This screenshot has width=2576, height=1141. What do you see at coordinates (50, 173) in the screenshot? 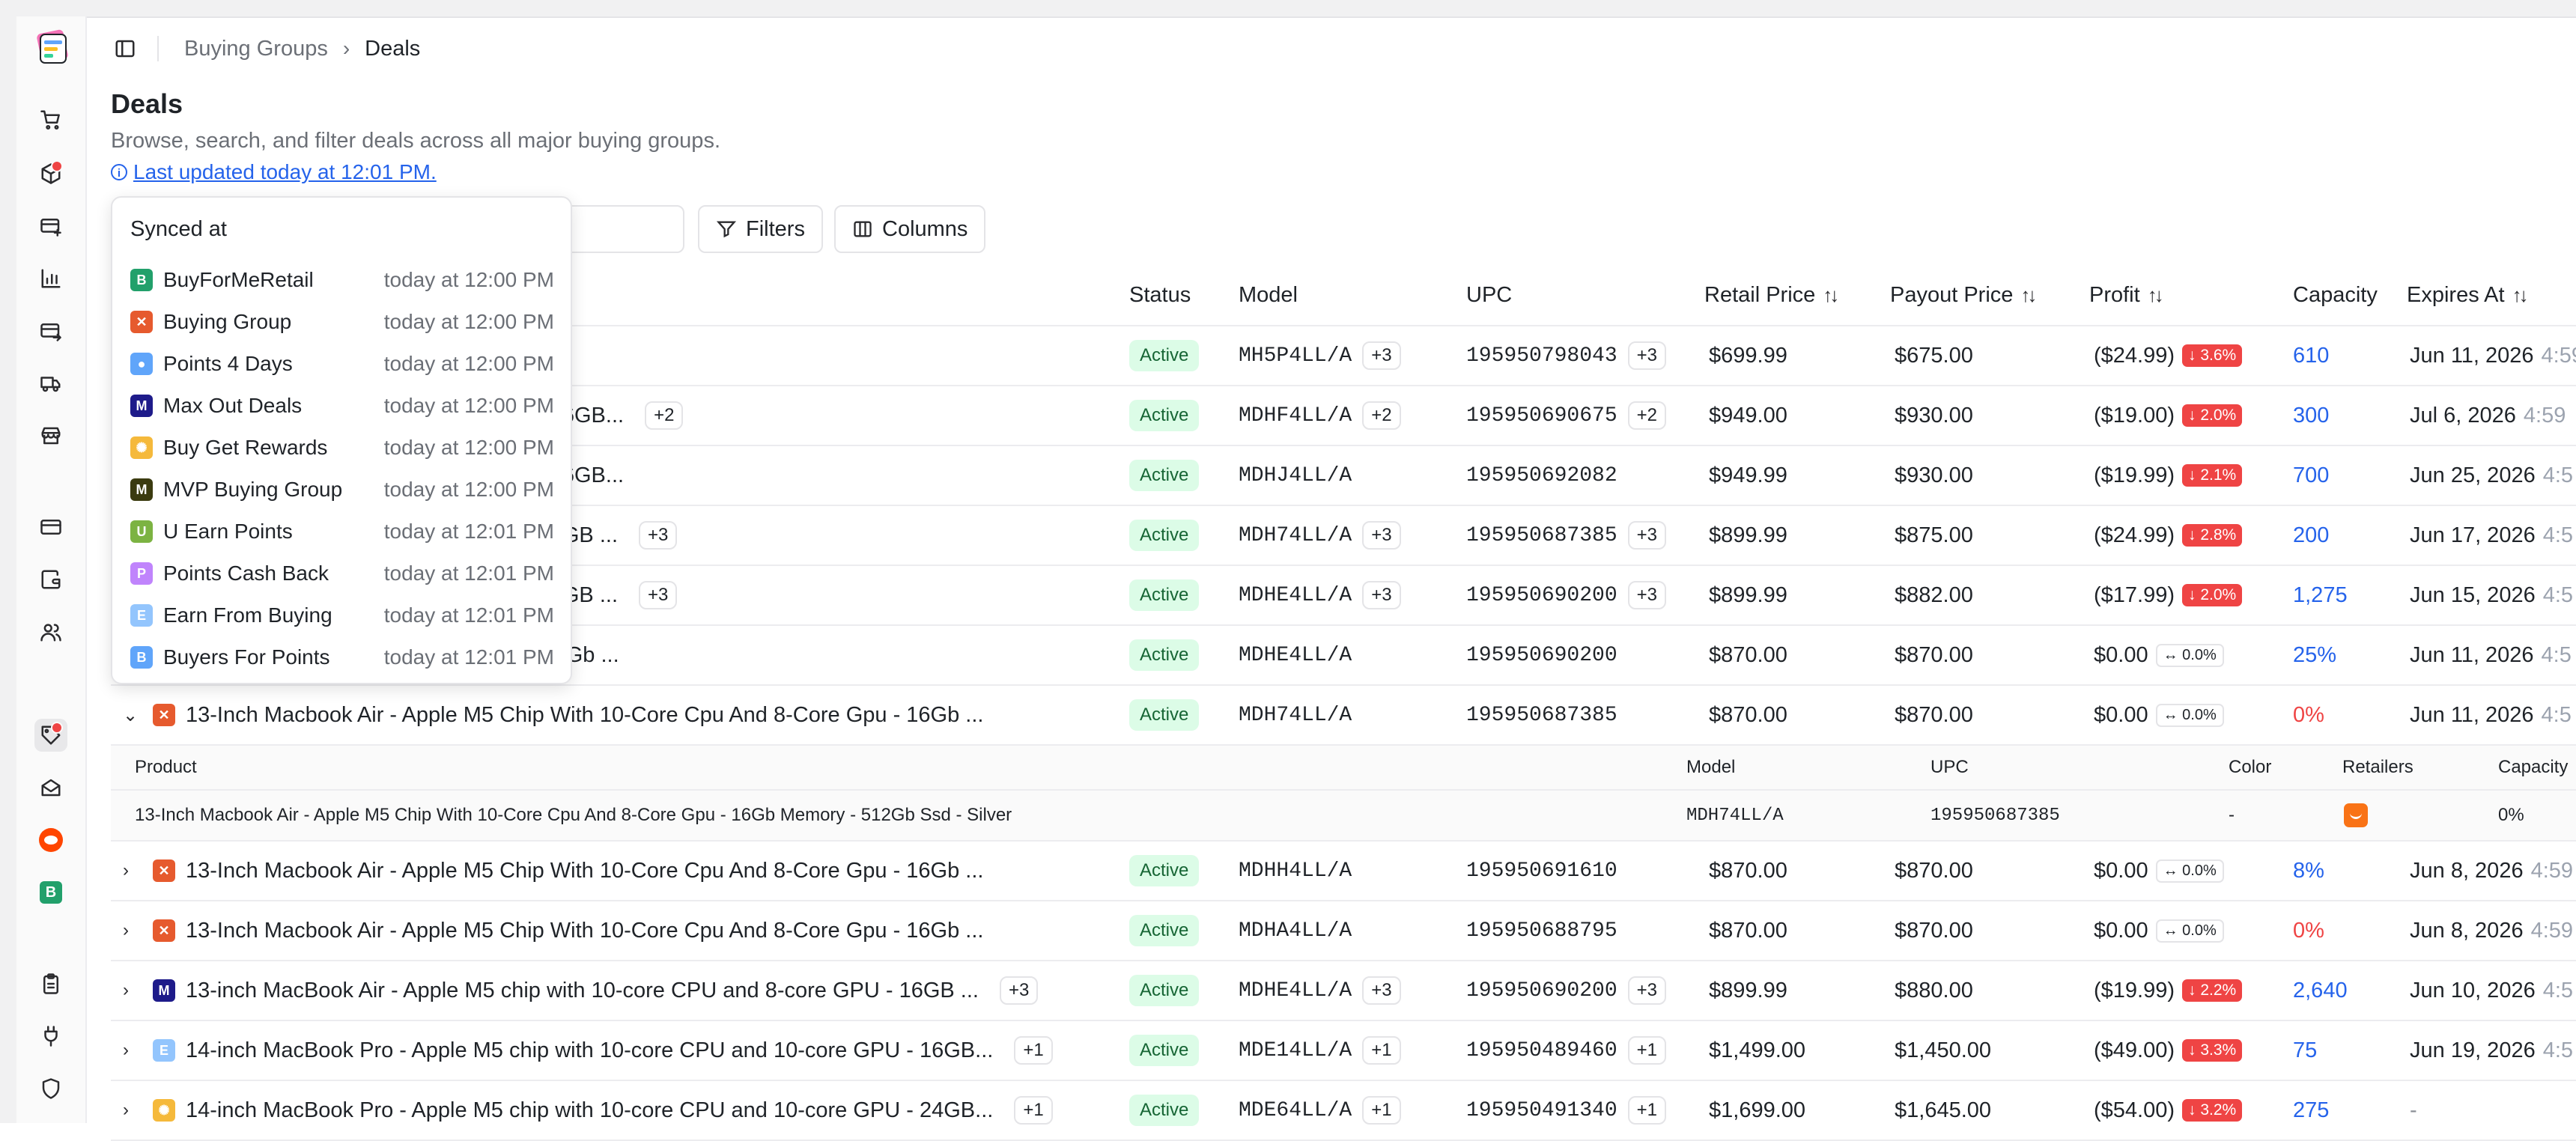
I see `sidebar-item-packages` at bounding box center [50, 173].